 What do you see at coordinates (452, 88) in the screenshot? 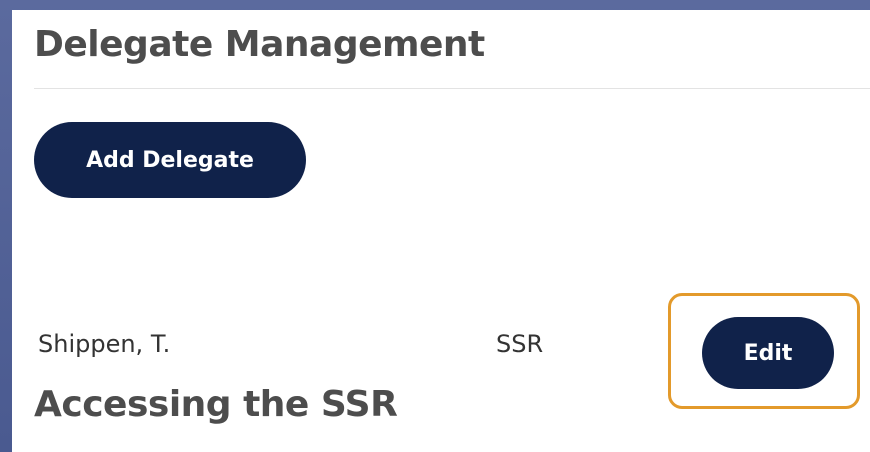
I see `title-divider` at bounding box center [452, 88].